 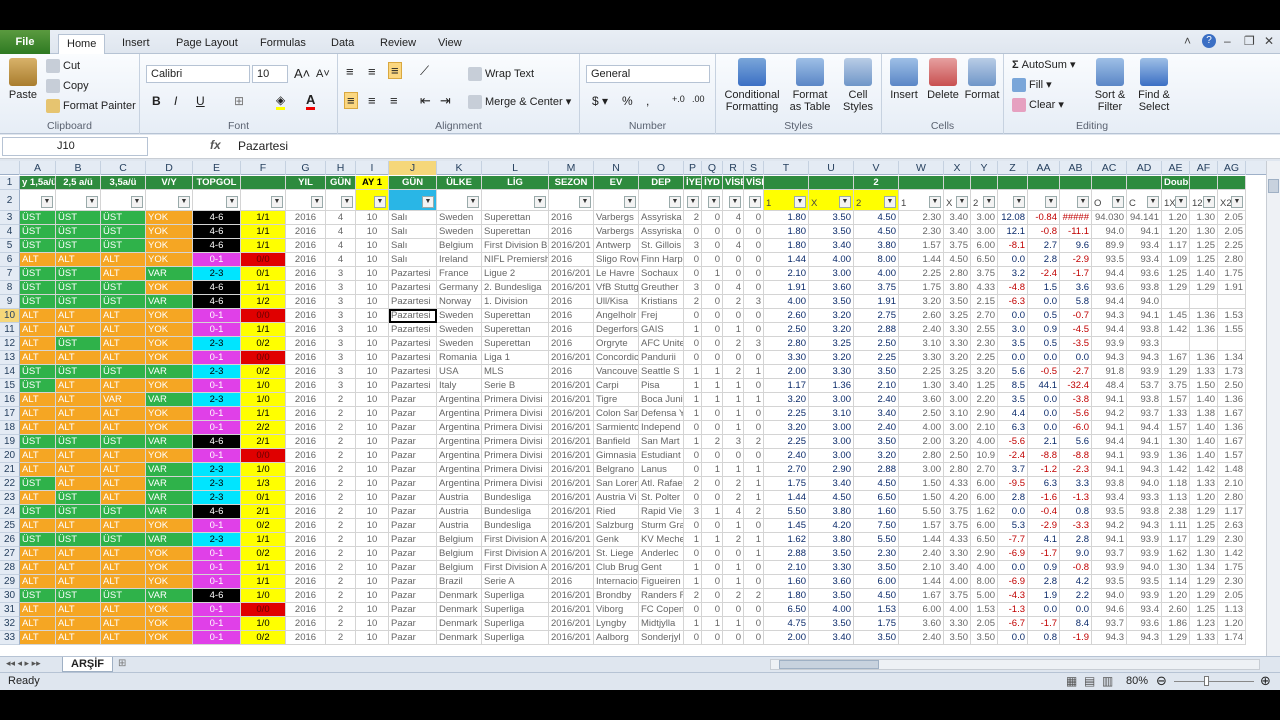 I want to click on cell: Sweden, so click(x=459, y=218).